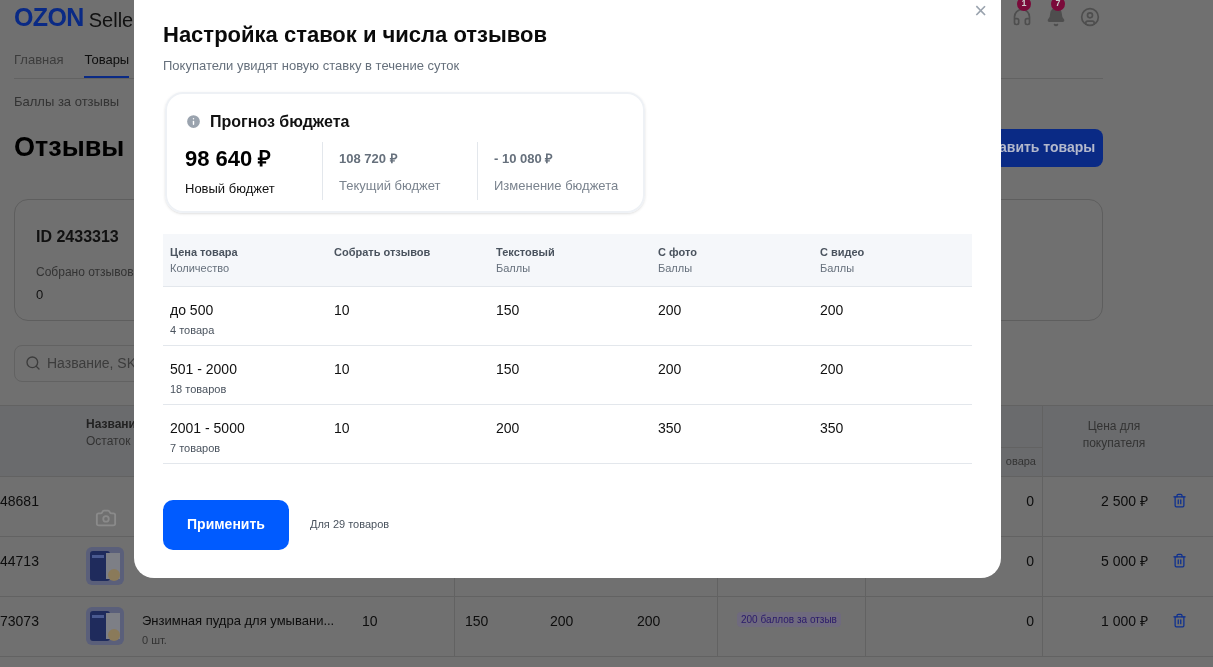 The width and height of the screenshot is (1213, 667). What do you see at coordinates (200, 268) in the screenshot?
I see `column-subheader: Количество` at bounding box center [200, 268].